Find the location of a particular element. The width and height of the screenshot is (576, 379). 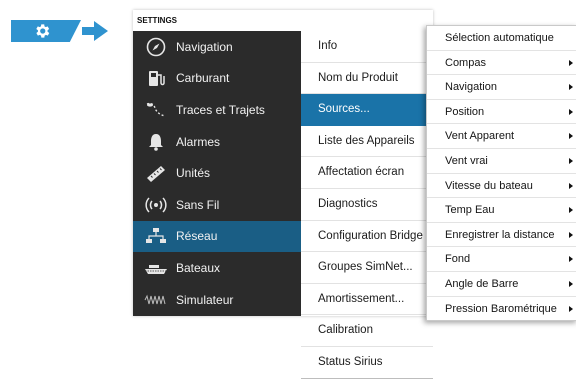

source-compass: Compas is located at coordinates (501, 63).